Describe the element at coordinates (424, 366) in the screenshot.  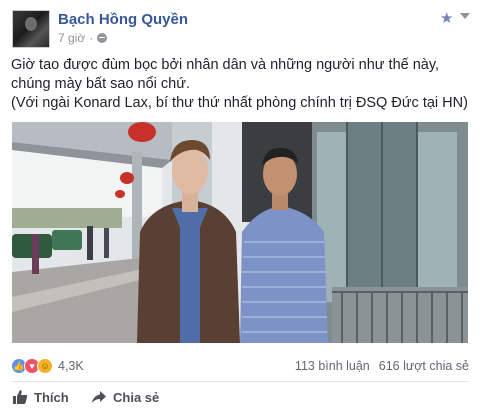
I see `shares-count: 616 lượt chia sẻ` at that location.